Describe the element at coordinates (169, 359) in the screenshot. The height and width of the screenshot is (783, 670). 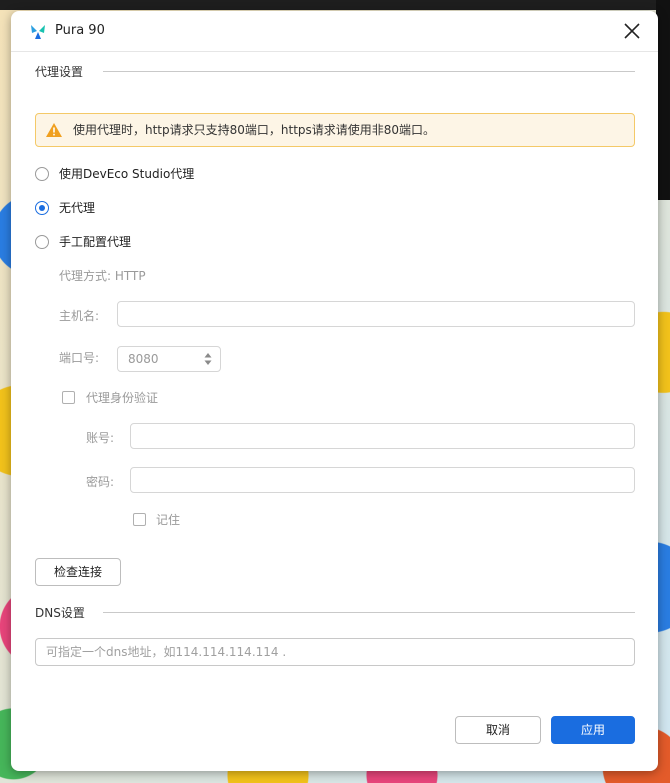
I see `port-spinner: 8080` at that location.